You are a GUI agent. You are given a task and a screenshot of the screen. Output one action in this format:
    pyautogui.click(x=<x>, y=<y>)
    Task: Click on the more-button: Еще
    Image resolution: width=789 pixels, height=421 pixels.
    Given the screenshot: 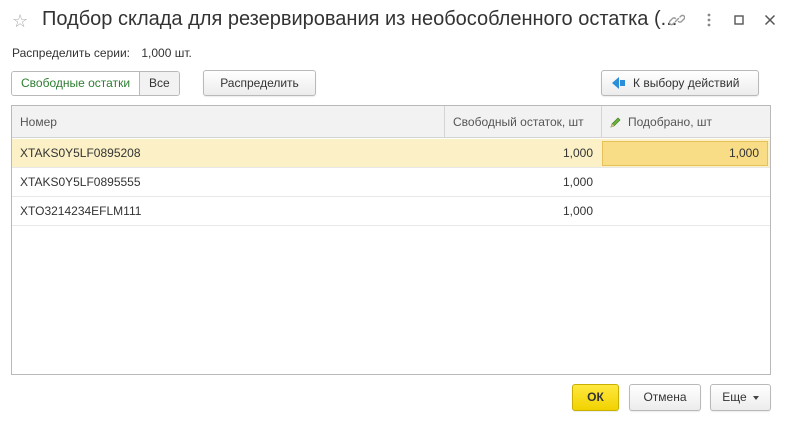 What is the action you would take?
    pyautogui.click(x=740, y=397)
    